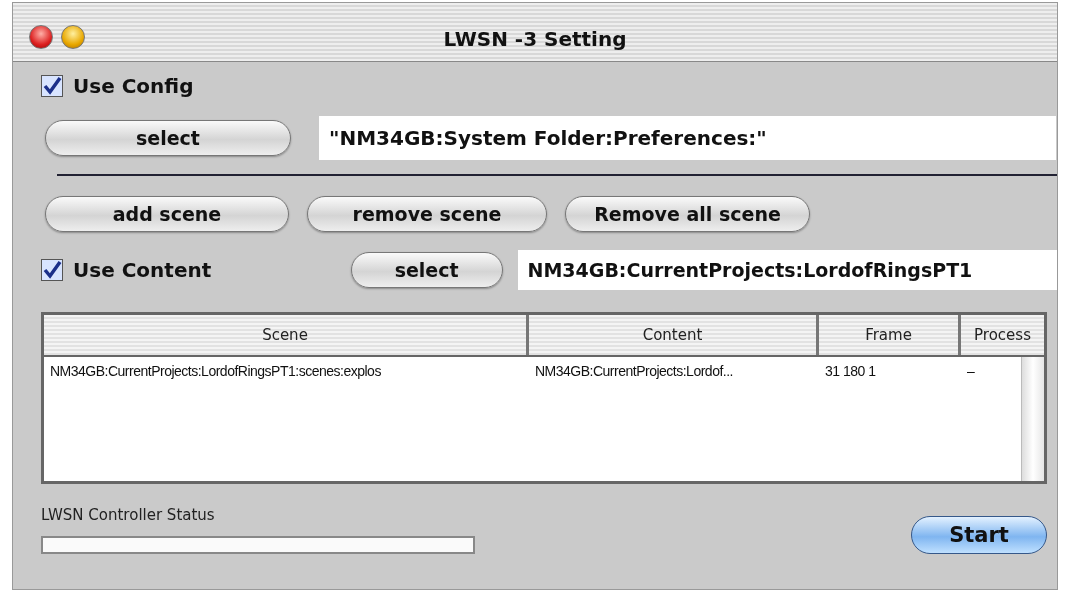 The height and width of the screenshot is (590, 1089). Describe the element at coordinates (1002, 335) in the screenshot. I see `column-header: Process` at that location.